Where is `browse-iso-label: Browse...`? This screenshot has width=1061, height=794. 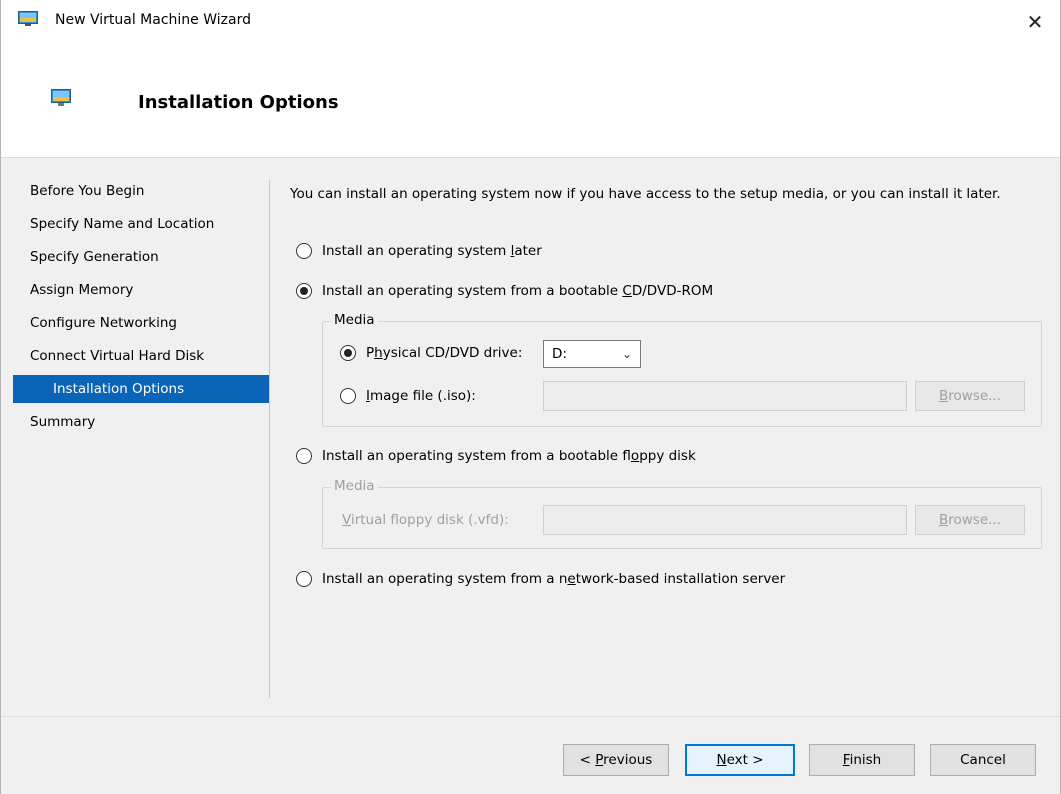
browse-iso-label: Browse... is located at coordinates (970, 396).